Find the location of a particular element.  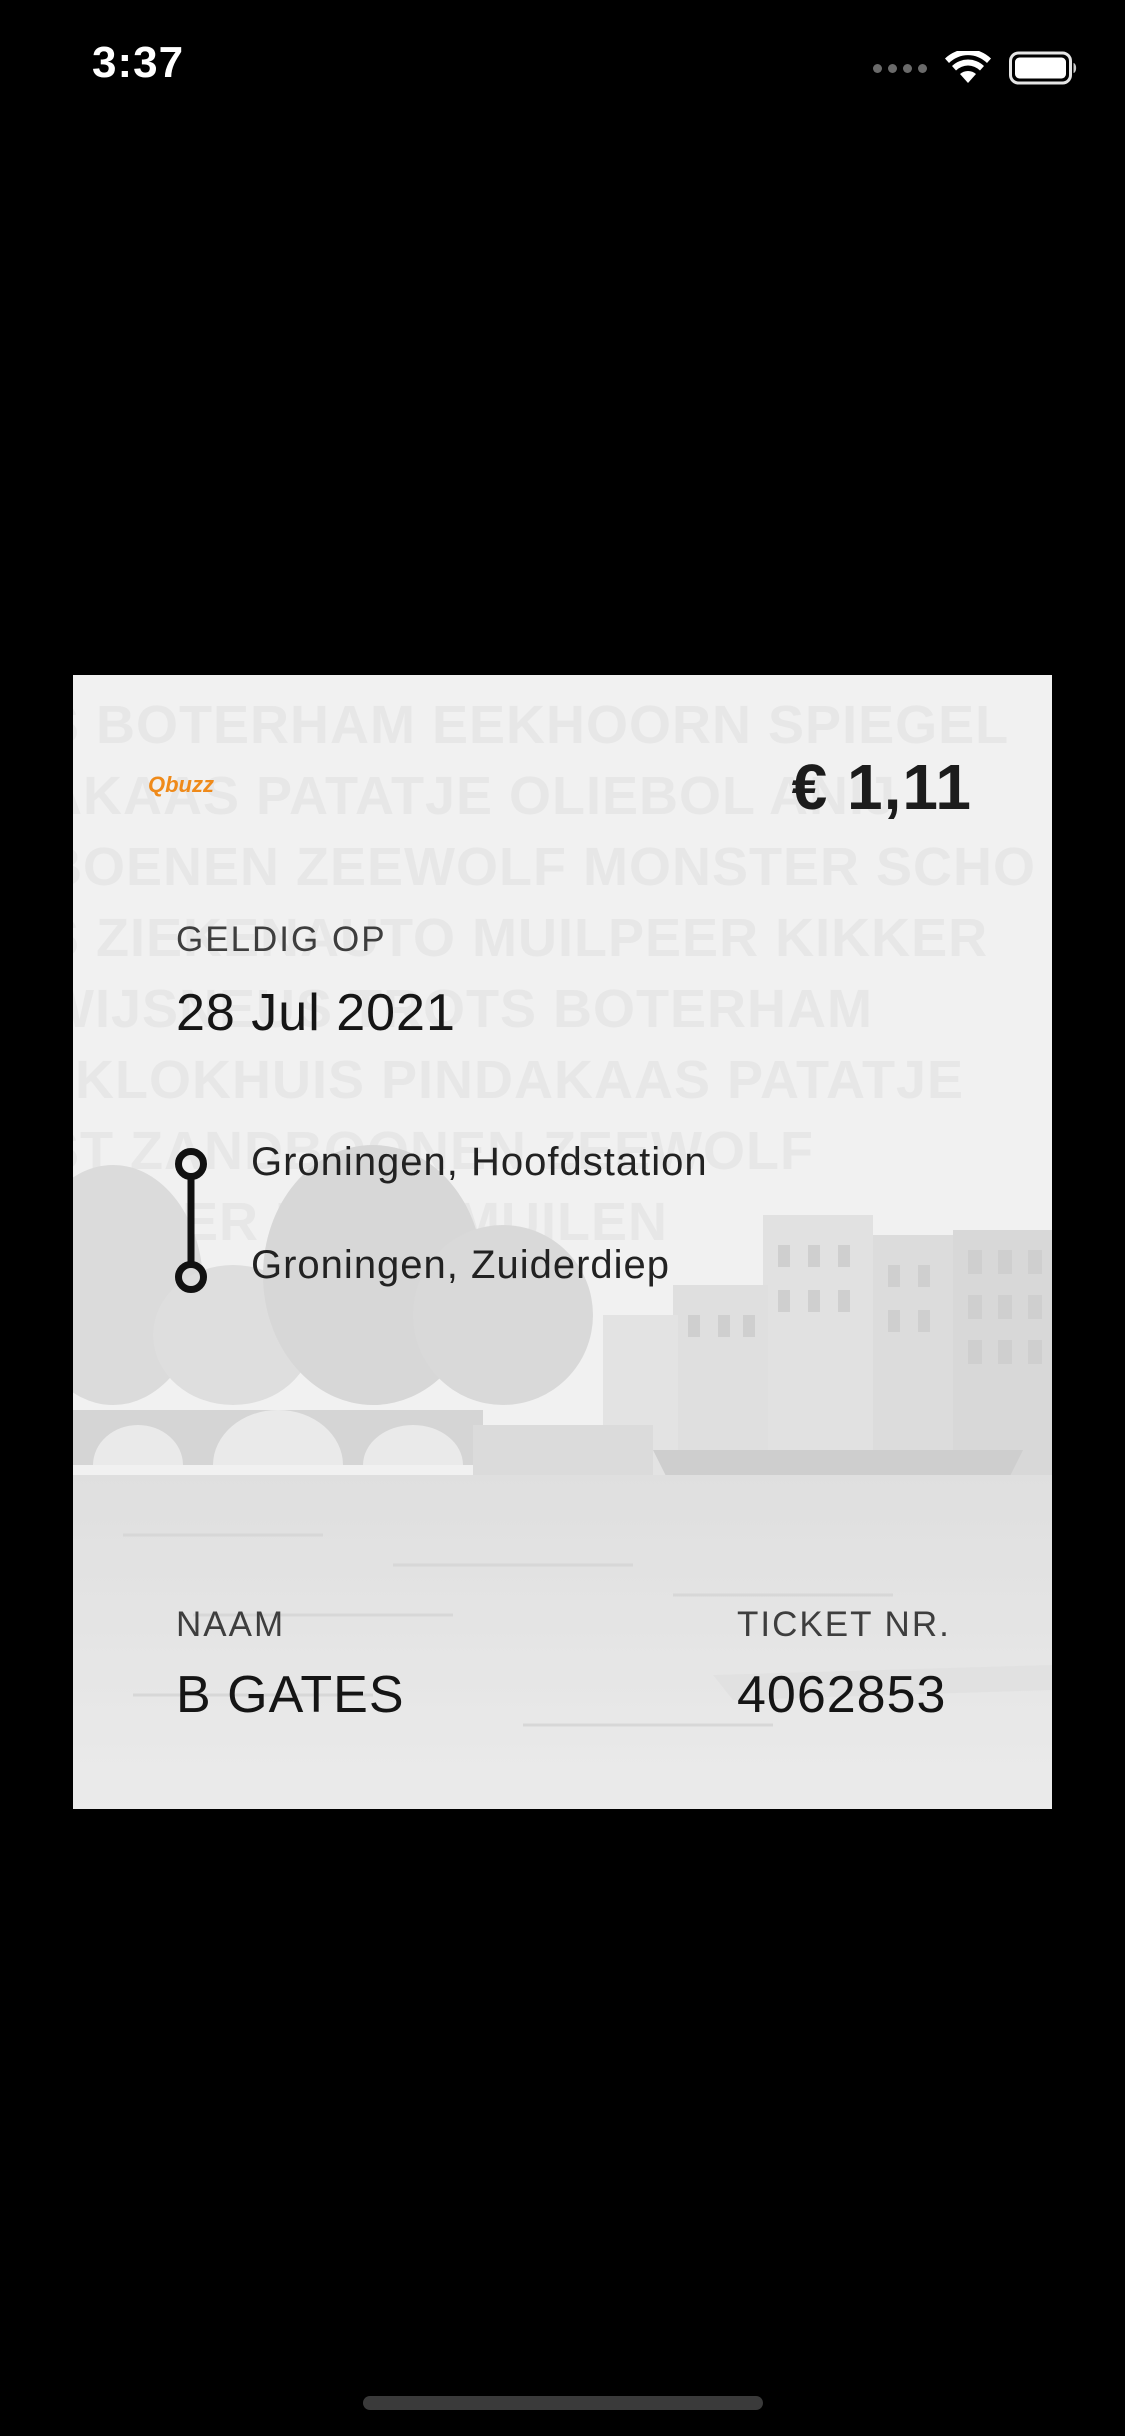

wifi-icon is located at coordinates (968, 67).